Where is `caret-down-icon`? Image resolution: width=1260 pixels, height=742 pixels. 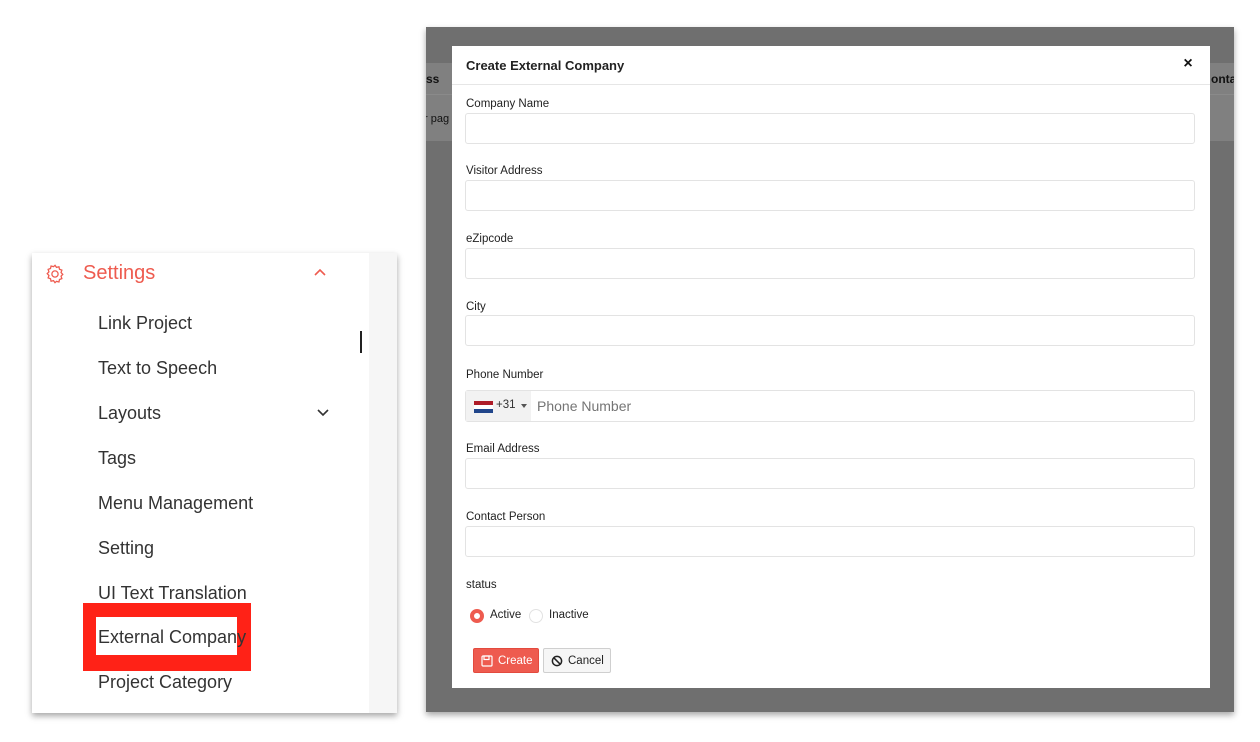 caret-down-icon is located at coordinates (524, 406).